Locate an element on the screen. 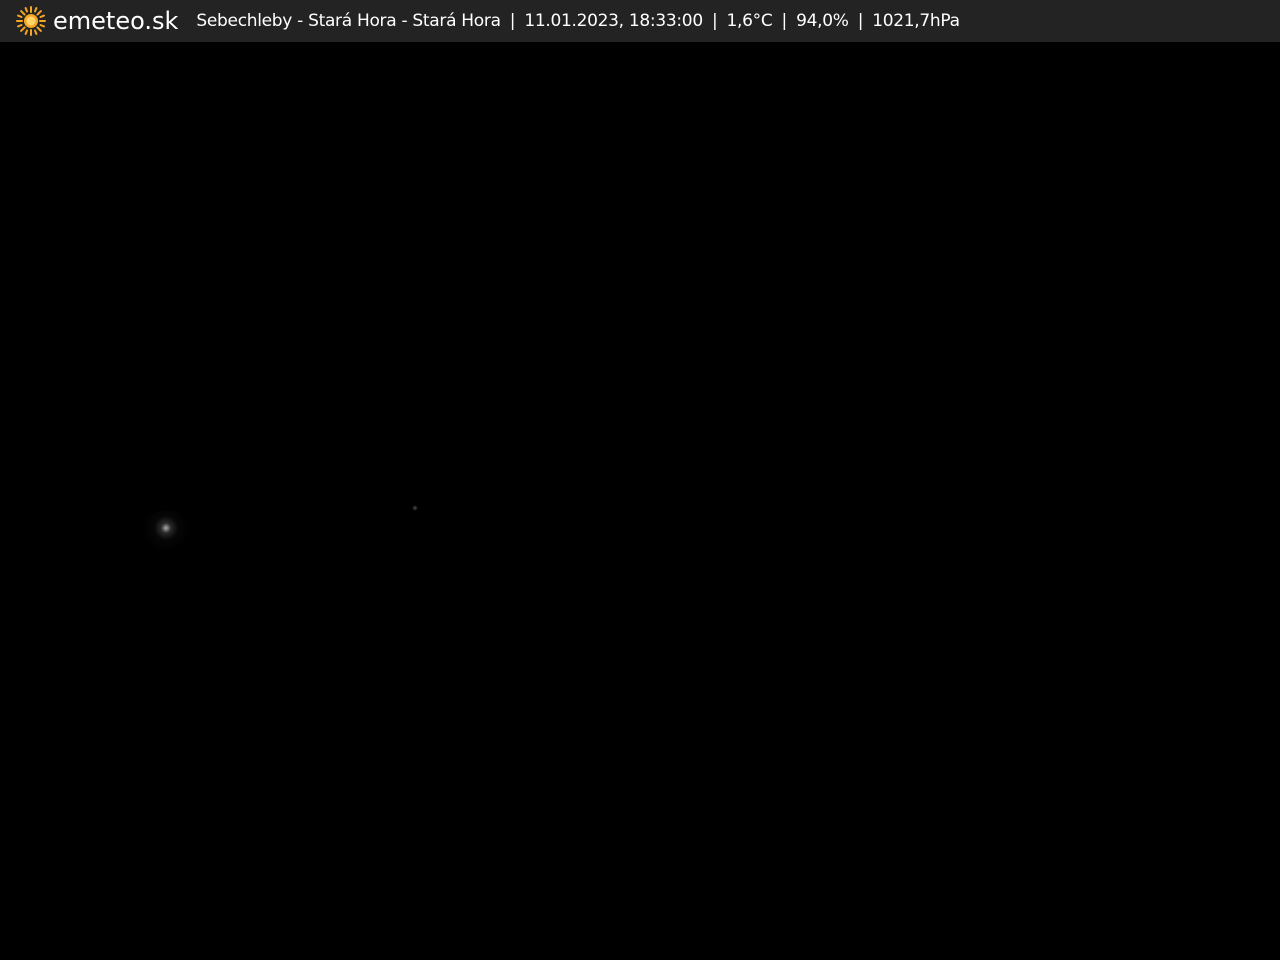 The height and width of the screenshot is (960, 1280). brand-name: emeteo.sk is located at coordinates (116, 21).